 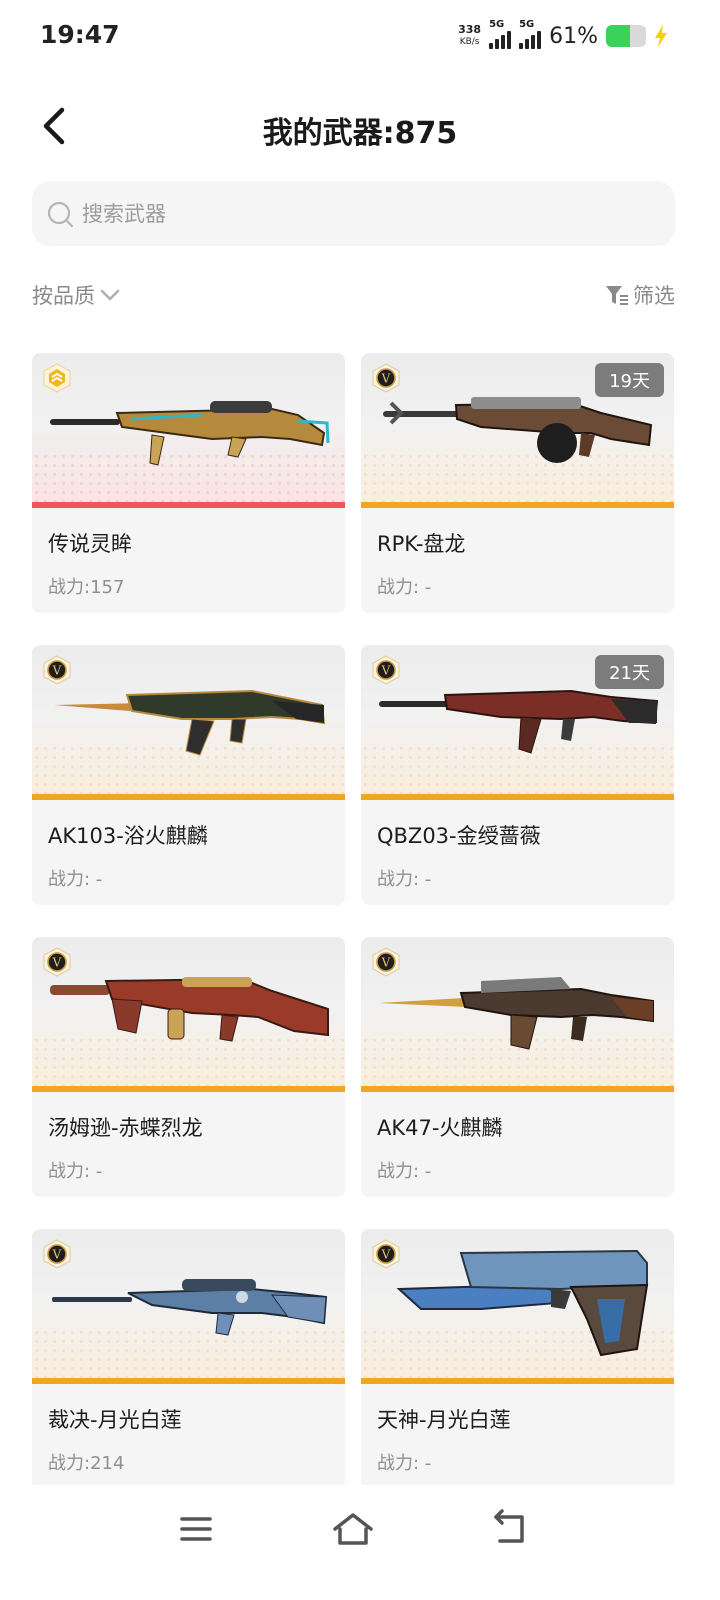 I want to click on back-icon, so click(x=510, y=1529).